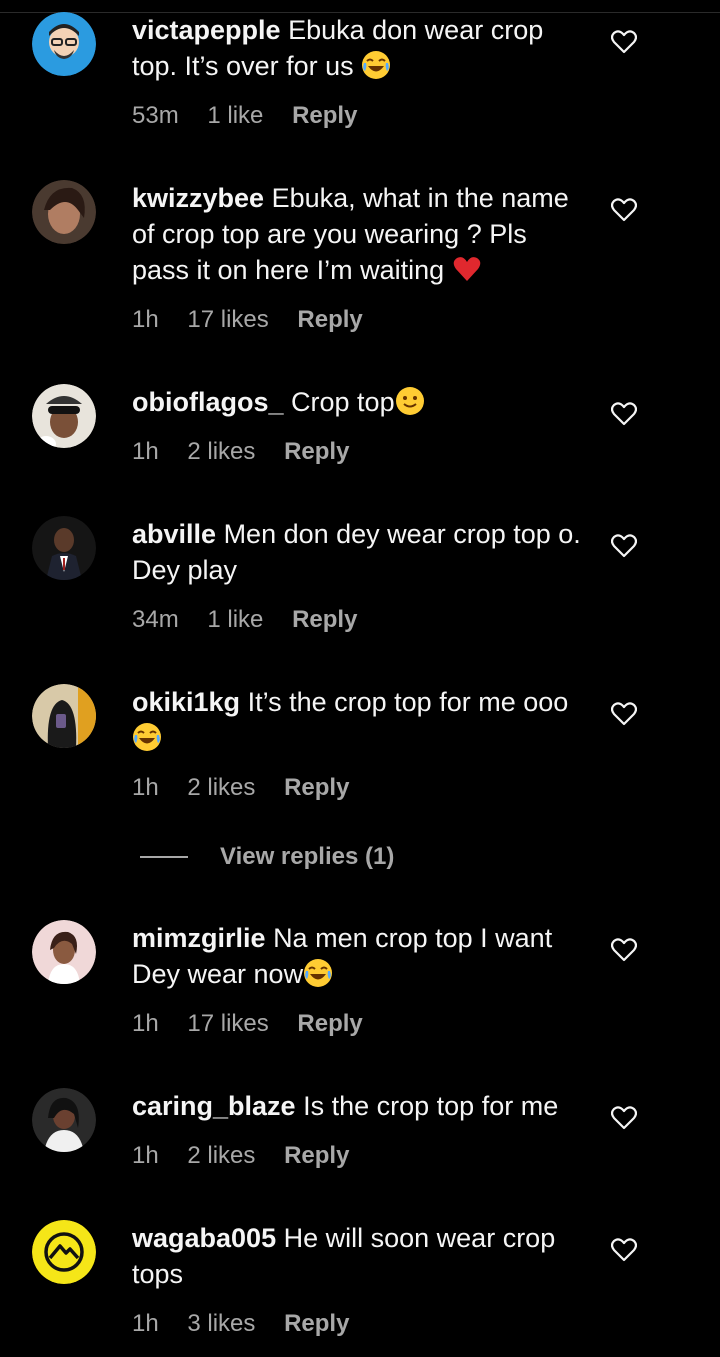 Image resolution: width=720 pixels, height=1357 pixels. I want to click on comment-username: wagaba005, so click(204, 1238).